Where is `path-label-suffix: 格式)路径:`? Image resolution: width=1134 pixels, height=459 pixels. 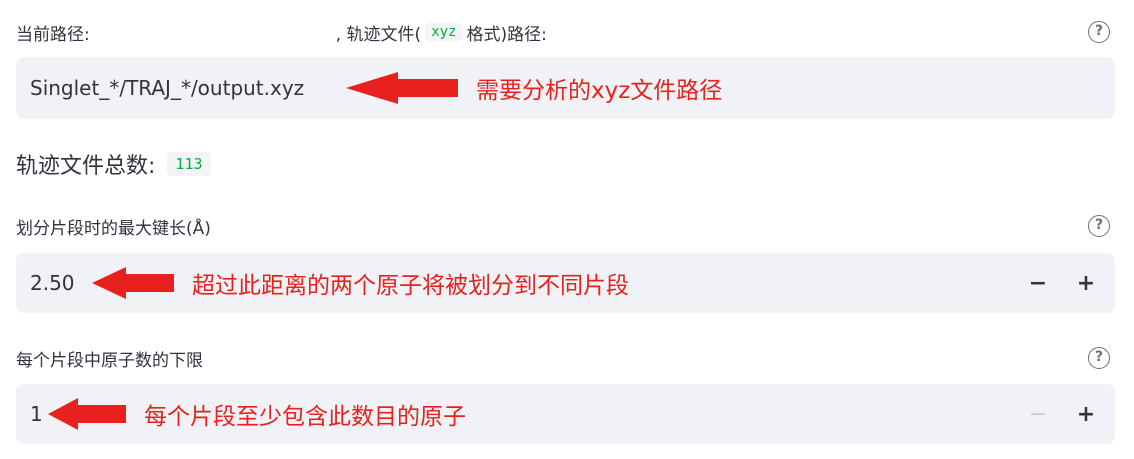 path-label-suffix: 格式)路径: is located at coordinates (506, 34).